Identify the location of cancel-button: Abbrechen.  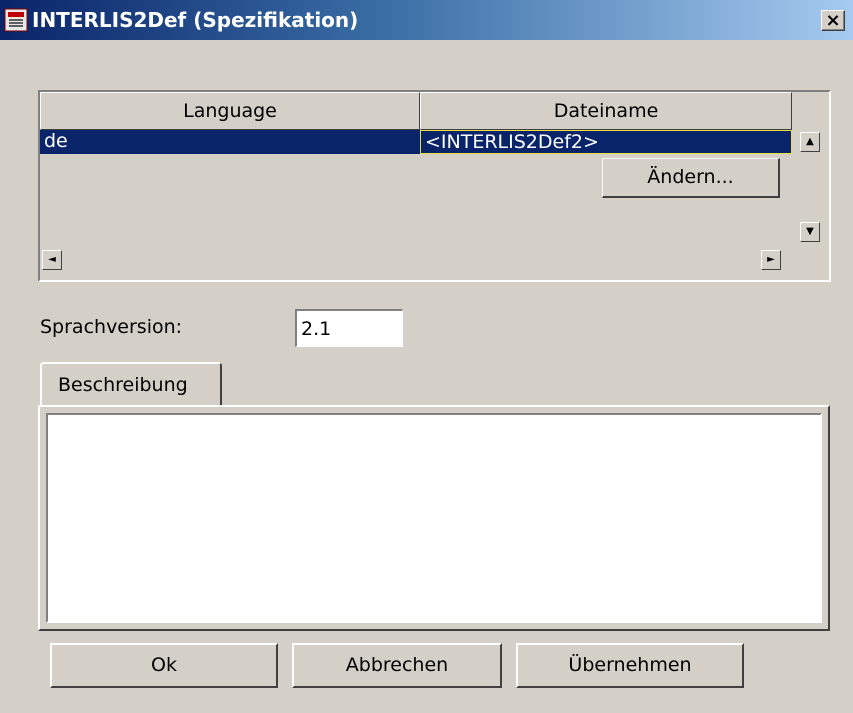
(397, 665).